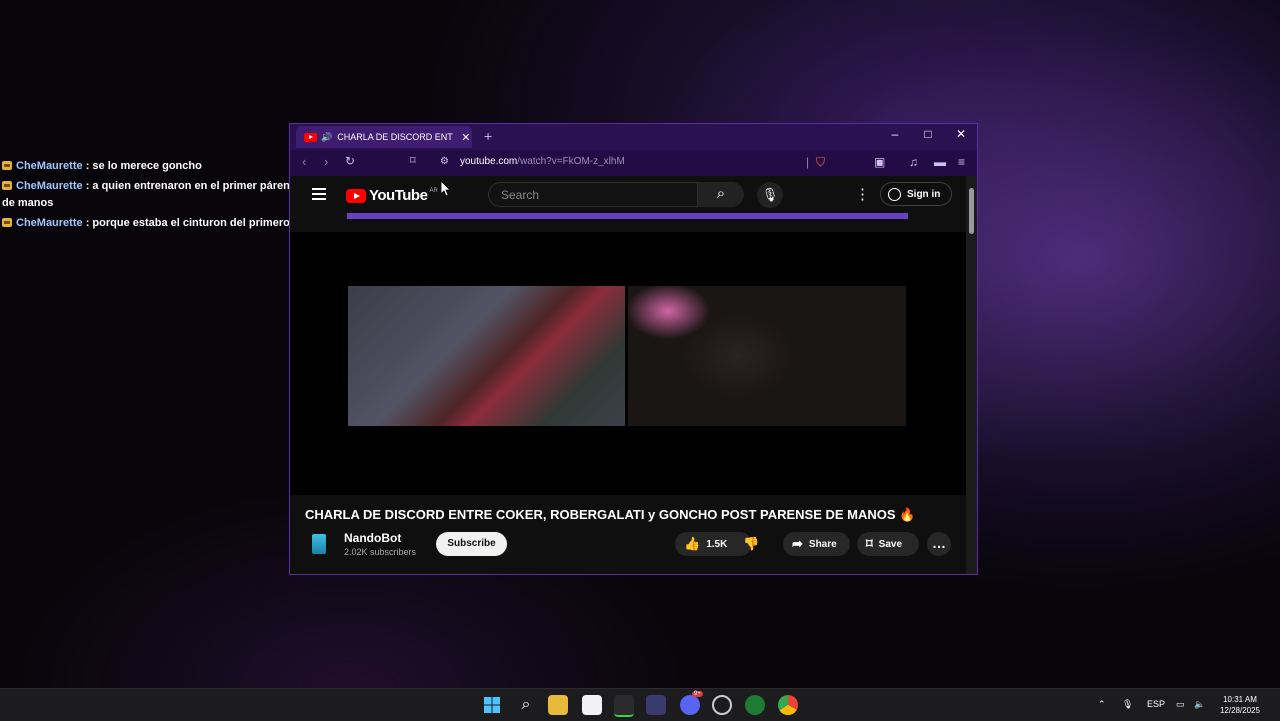 Image resolution: width=1280 pixels, height=721 pixels. What do you see at coordinates (879, 162) in the screenshot?
I see `reader-icon: ▣` at bounding box center [879, 162].